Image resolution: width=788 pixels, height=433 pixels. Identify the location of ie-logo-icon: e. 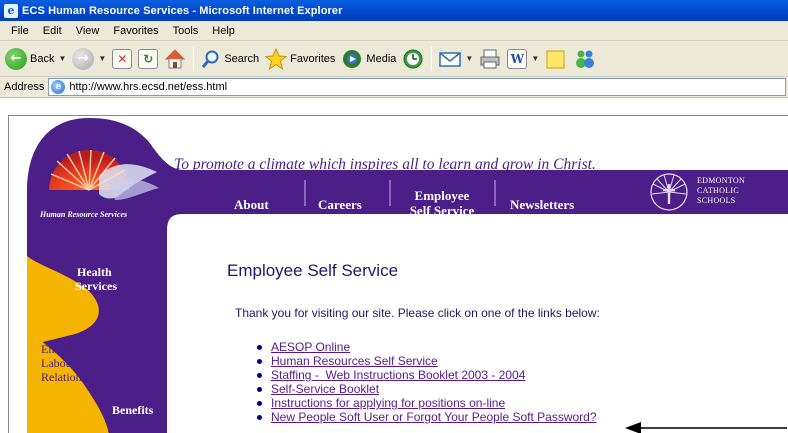
(11, 10).